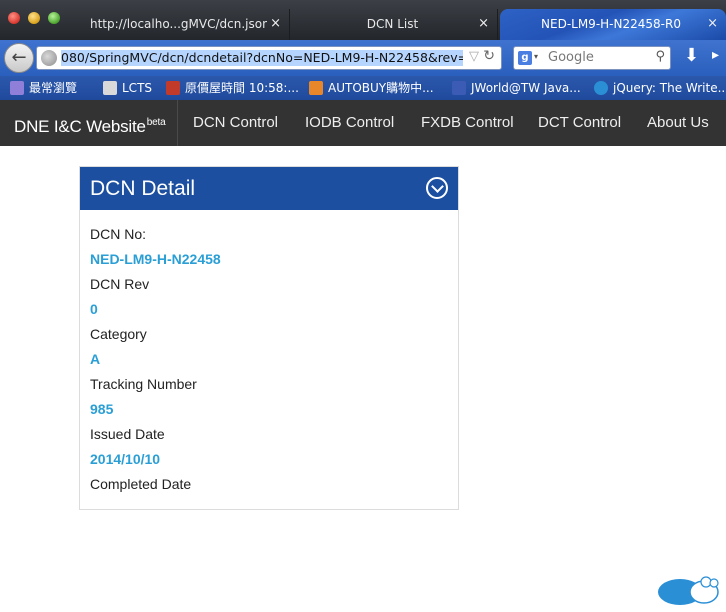  Describe the element at coordinates (688, 590) in the screenshot. I see `ithome-watermark-logo` at that location.